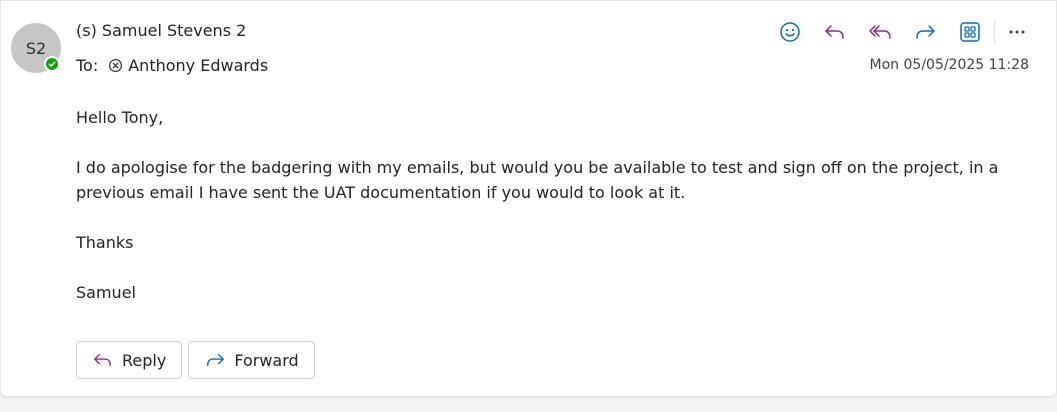 This screenshot has width=1057, height=412. Describe the element at coordinates (790, 32) in the screenshot. I see `emoji-icon` at that location.